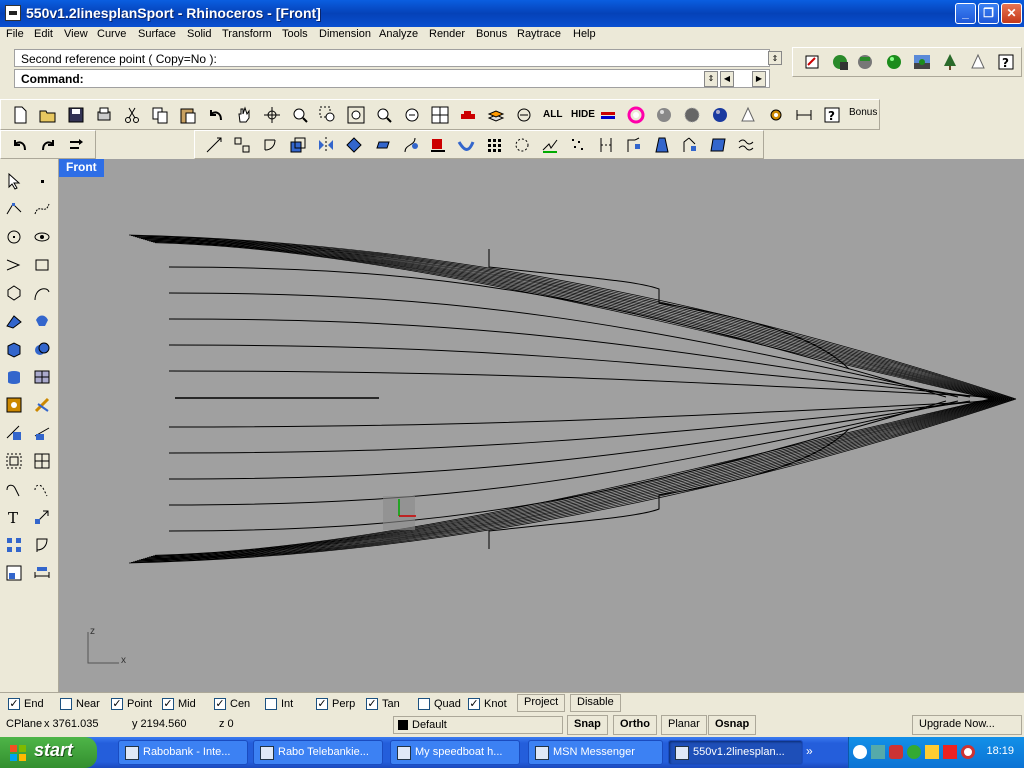 Image resolution: width=1024 pixels, height=768 pixels. I want to click on spotlight-2-icon, so click(748, 115).